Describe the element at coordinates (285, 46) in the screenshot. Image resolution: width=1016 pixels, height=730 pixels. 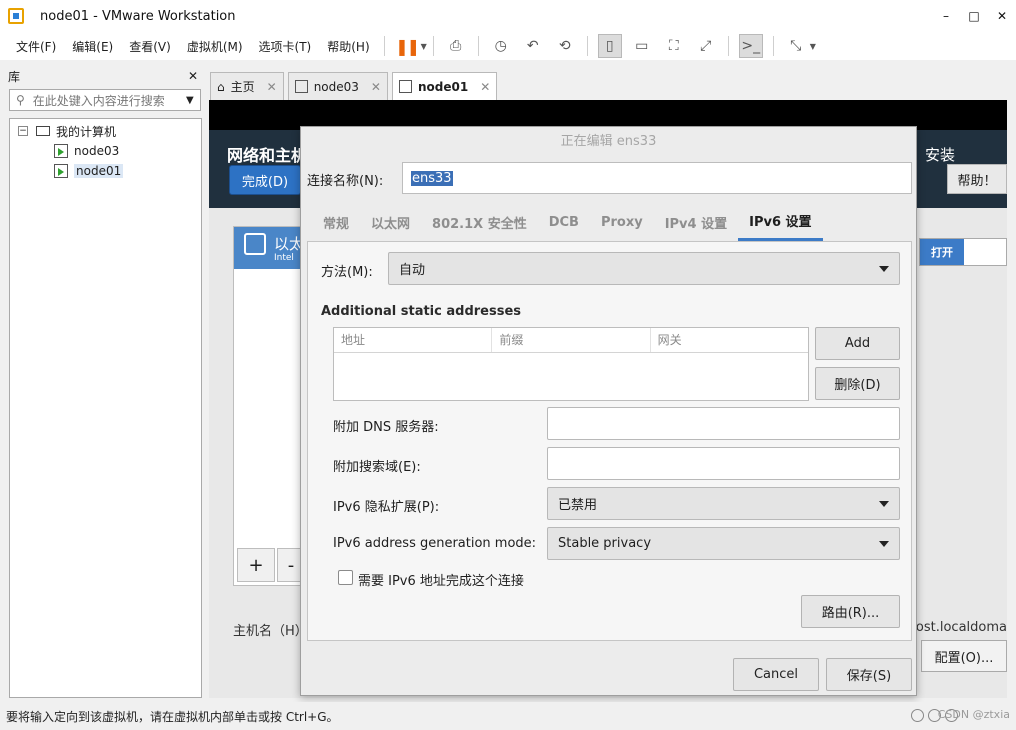
I see `menu-tabs: 选项卡(T)` at that location.